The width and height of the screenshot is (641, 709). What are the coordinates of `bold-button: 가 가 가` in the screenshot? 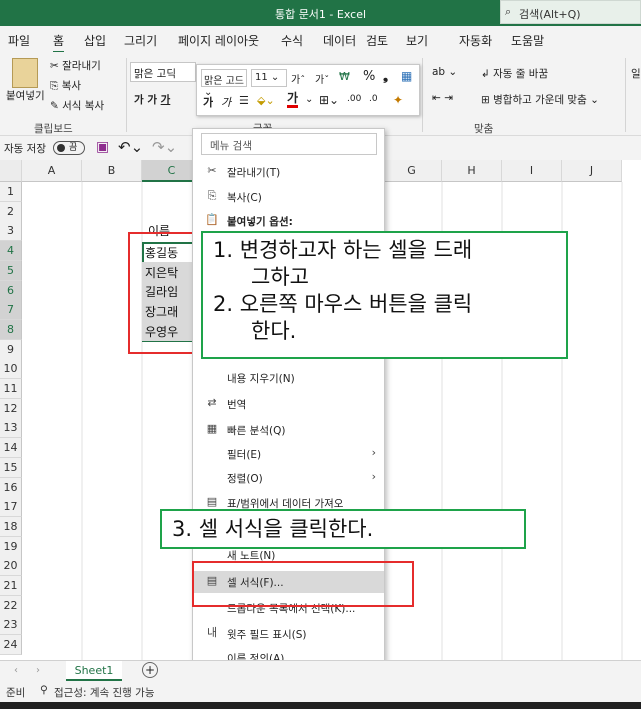 It's located at (152, 99).